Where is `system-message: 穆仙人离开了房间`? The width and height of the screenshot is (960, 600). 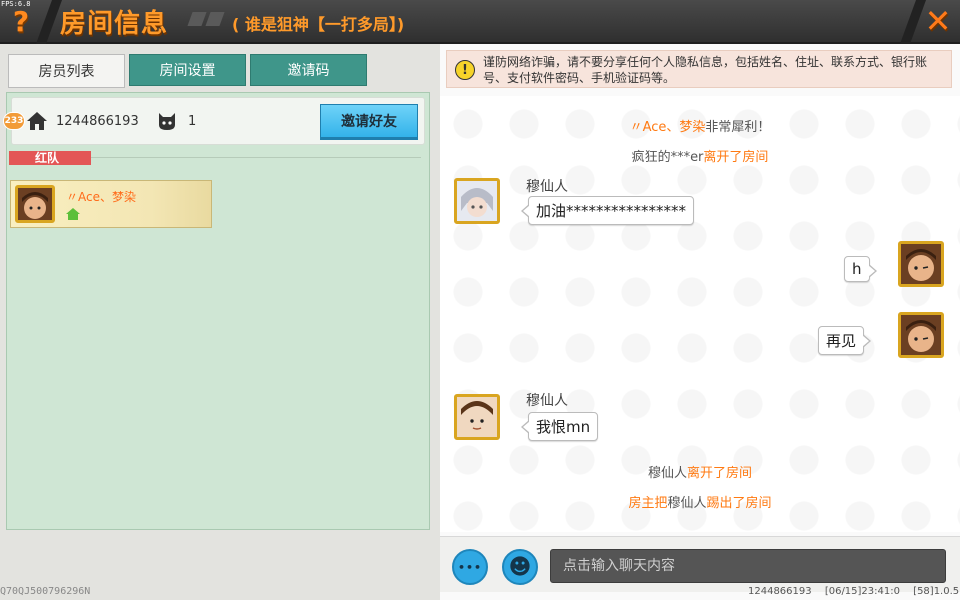 system-message: 穆仙人离开了房间 is located at coordinates (700, 471).